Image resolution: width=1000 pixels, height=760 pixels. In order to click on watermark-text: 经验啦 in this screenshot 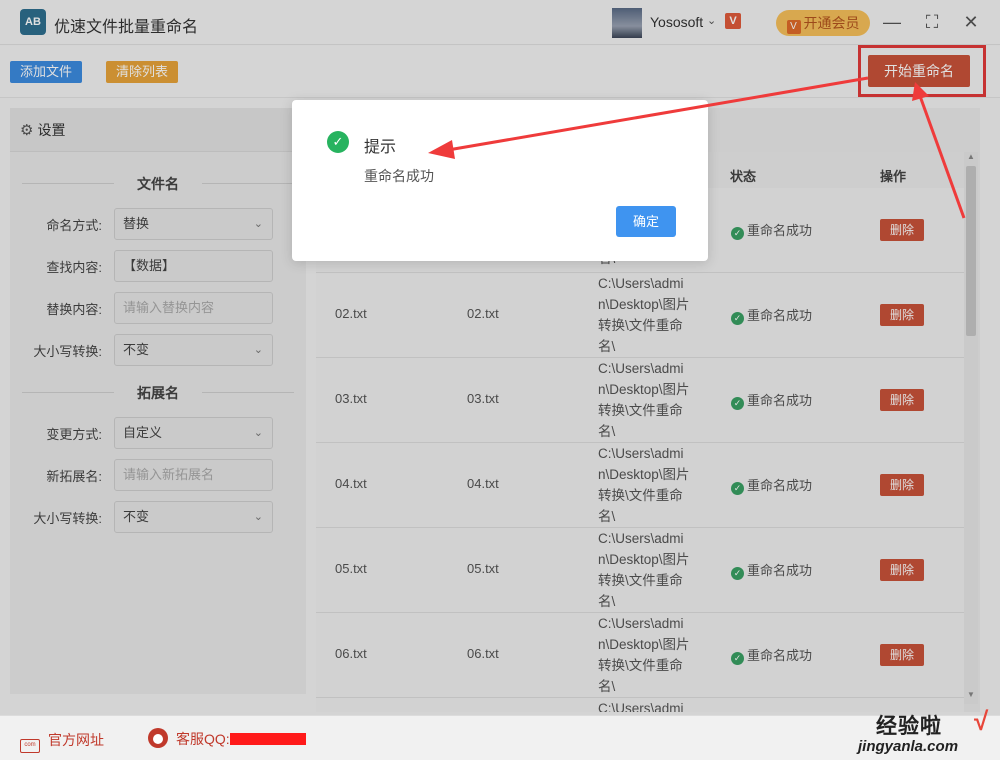, I will do `click(909, 726)`.